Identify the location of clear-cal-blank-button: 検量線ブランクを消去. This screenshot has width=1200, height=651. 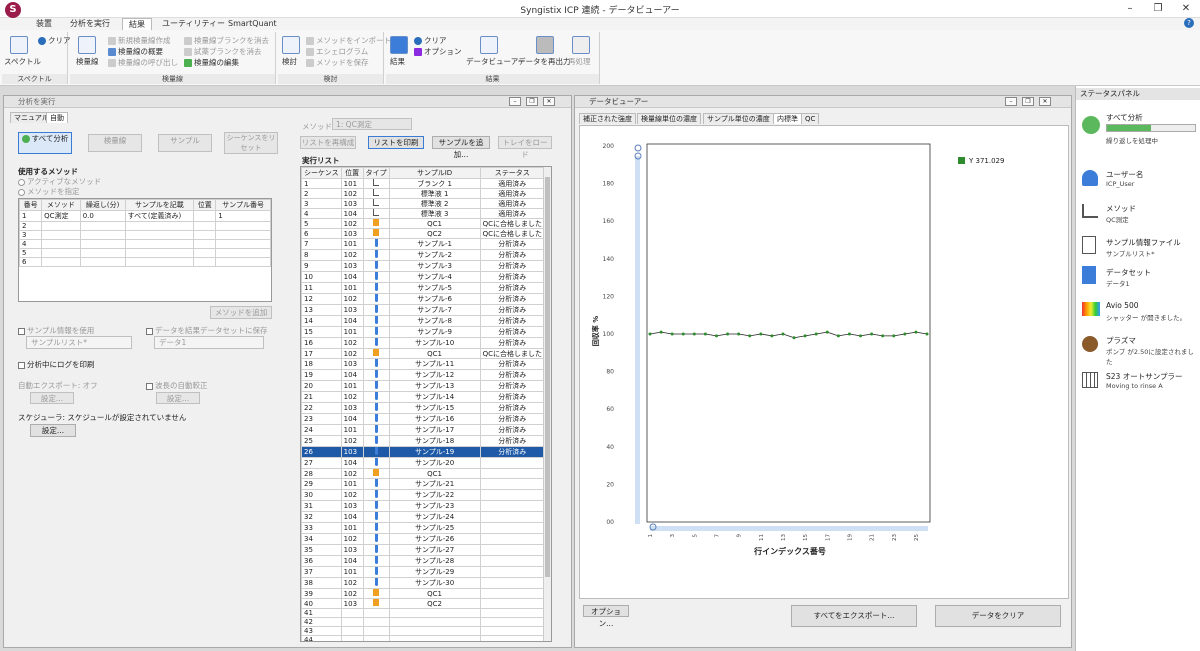
(226, 41).